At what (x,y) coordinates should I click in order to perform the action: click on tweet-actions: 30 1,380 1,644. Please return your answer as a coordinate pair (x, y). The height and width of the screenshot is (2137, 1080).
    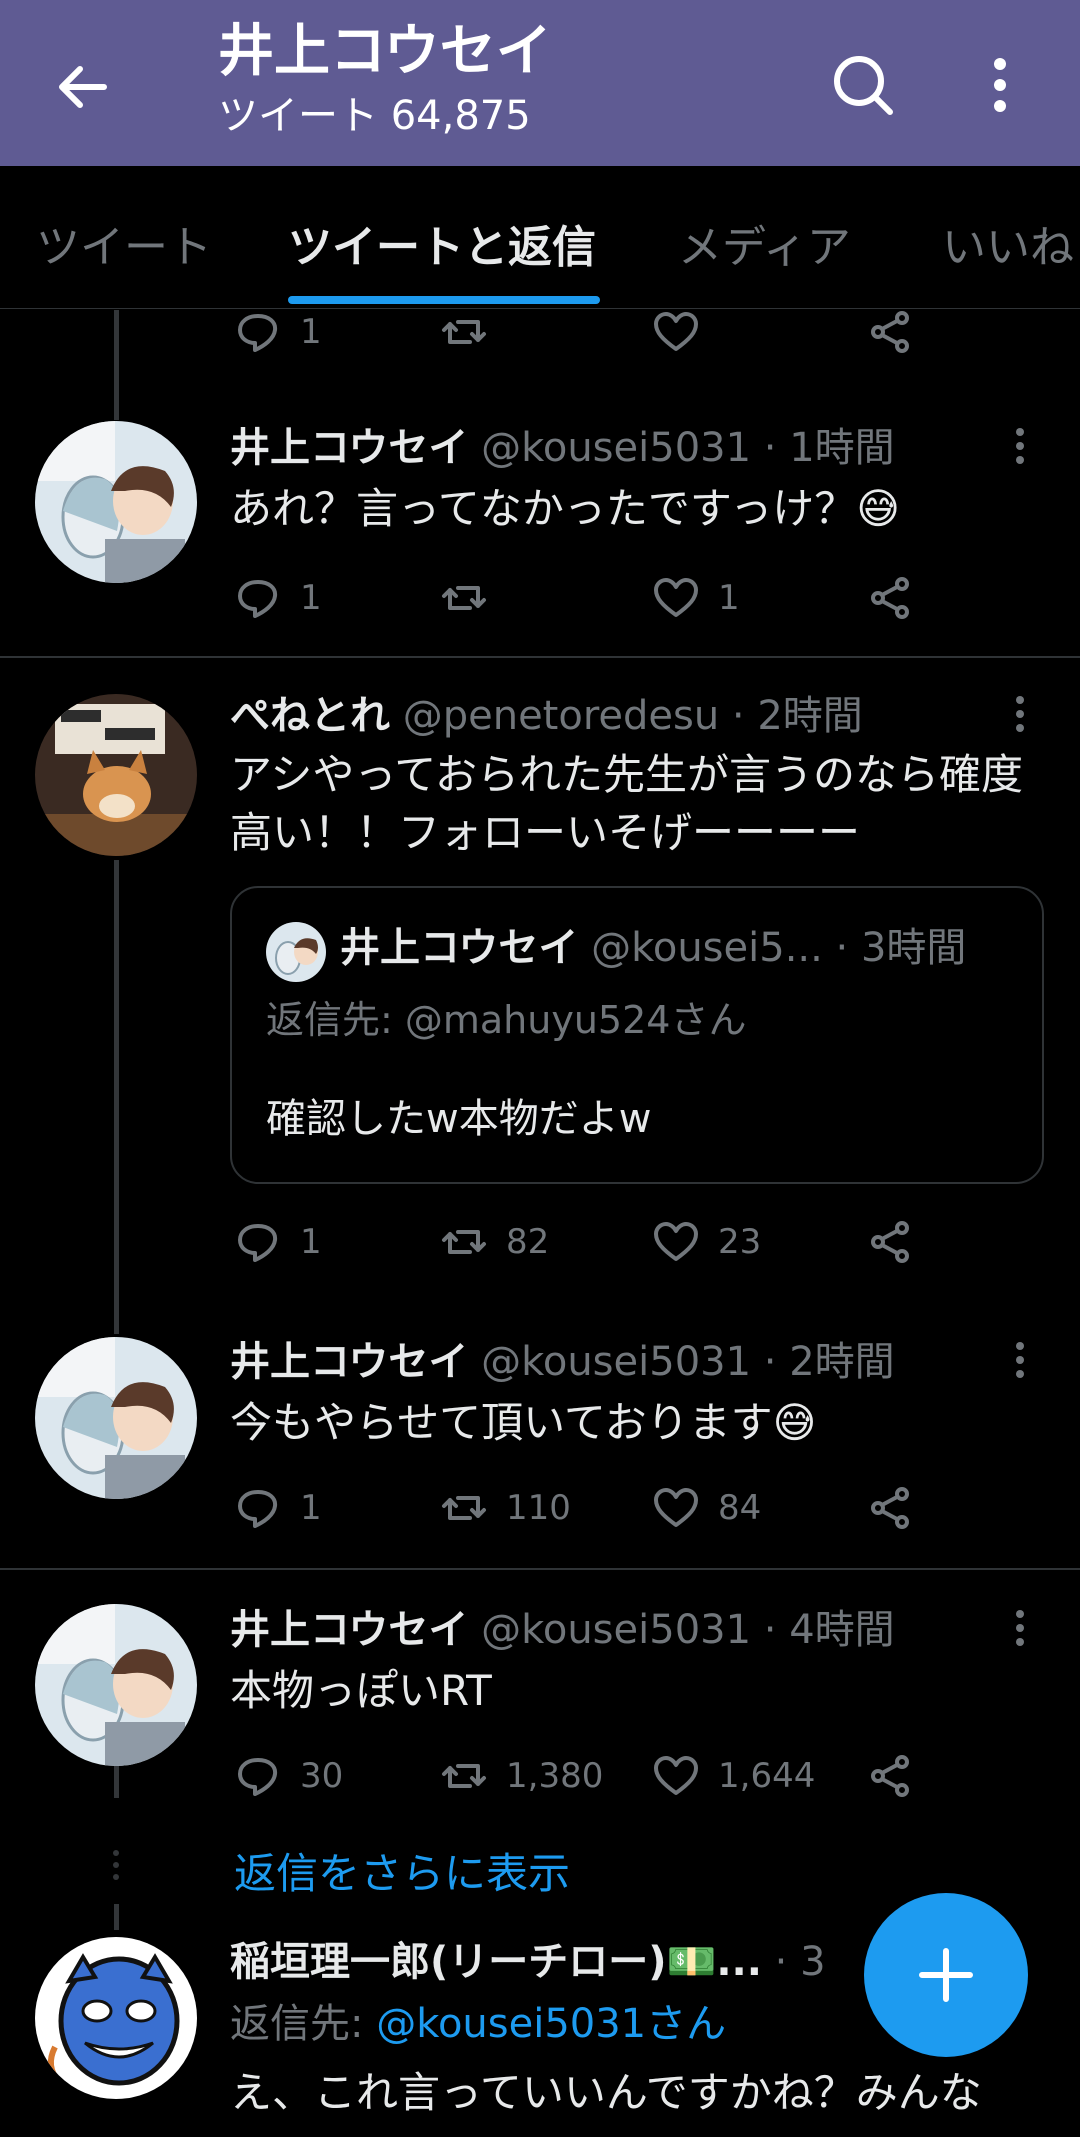
    Looking at the image, I should click on (580, 1776).